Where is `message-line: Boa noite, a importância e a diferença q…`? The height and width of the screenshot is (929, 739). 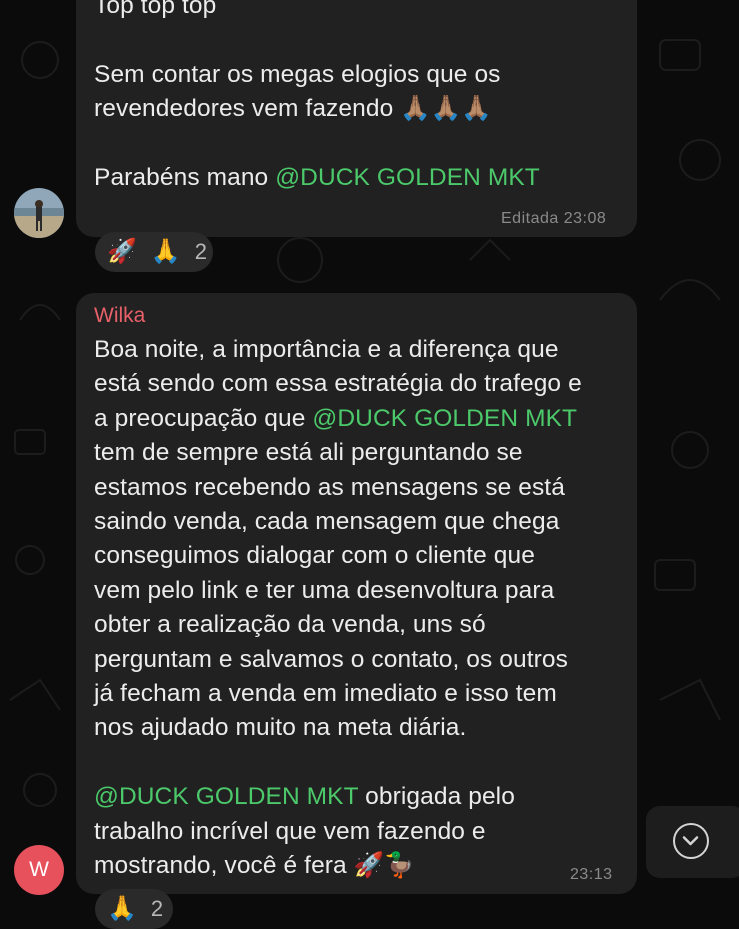
message-line: Boa noite, a importância e a diferença q… is located at coordinates (326, 349).